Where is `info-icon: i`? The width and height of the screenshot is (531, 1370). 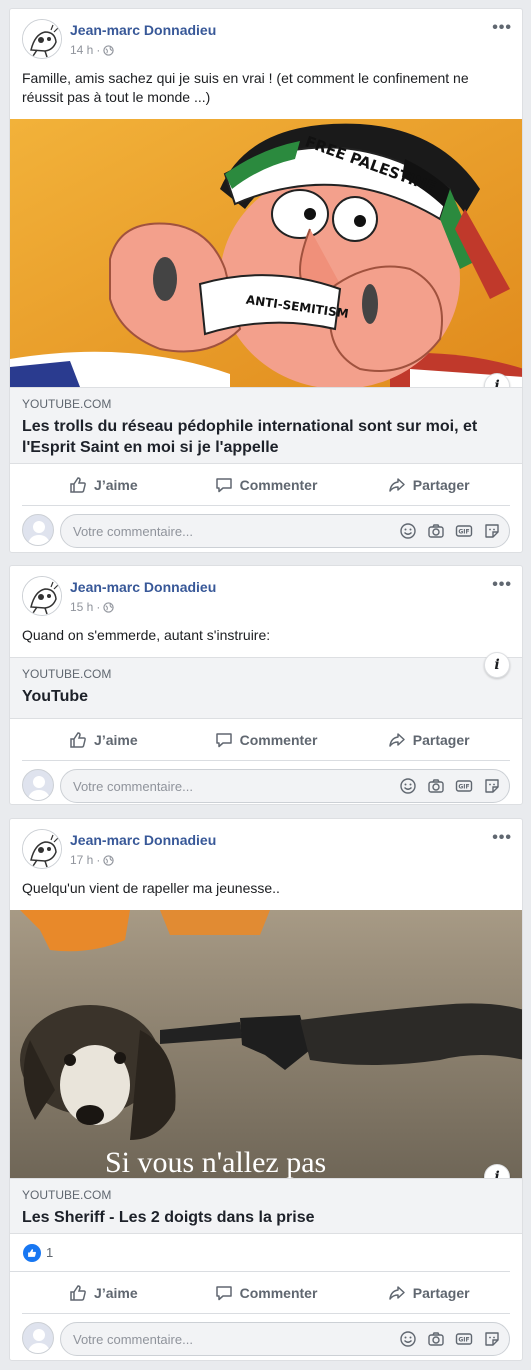 info-icon: i is located at coordinates (497, 665).